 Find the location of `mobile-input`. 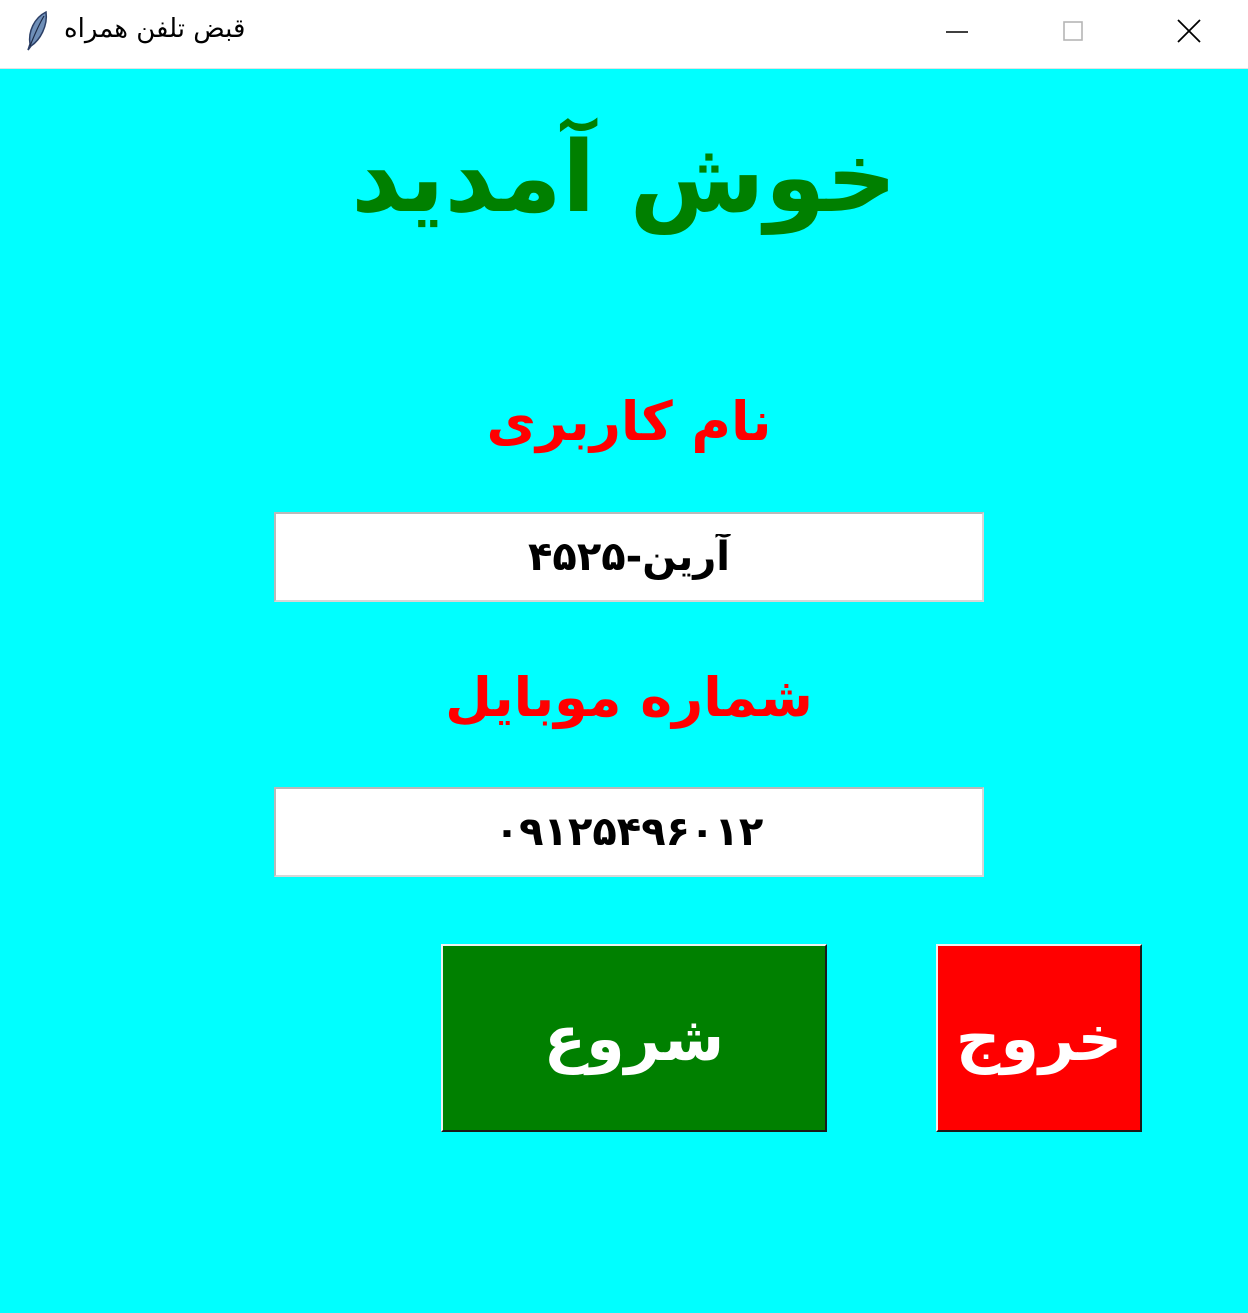

mobile-input is located at coordinates (629, 832).